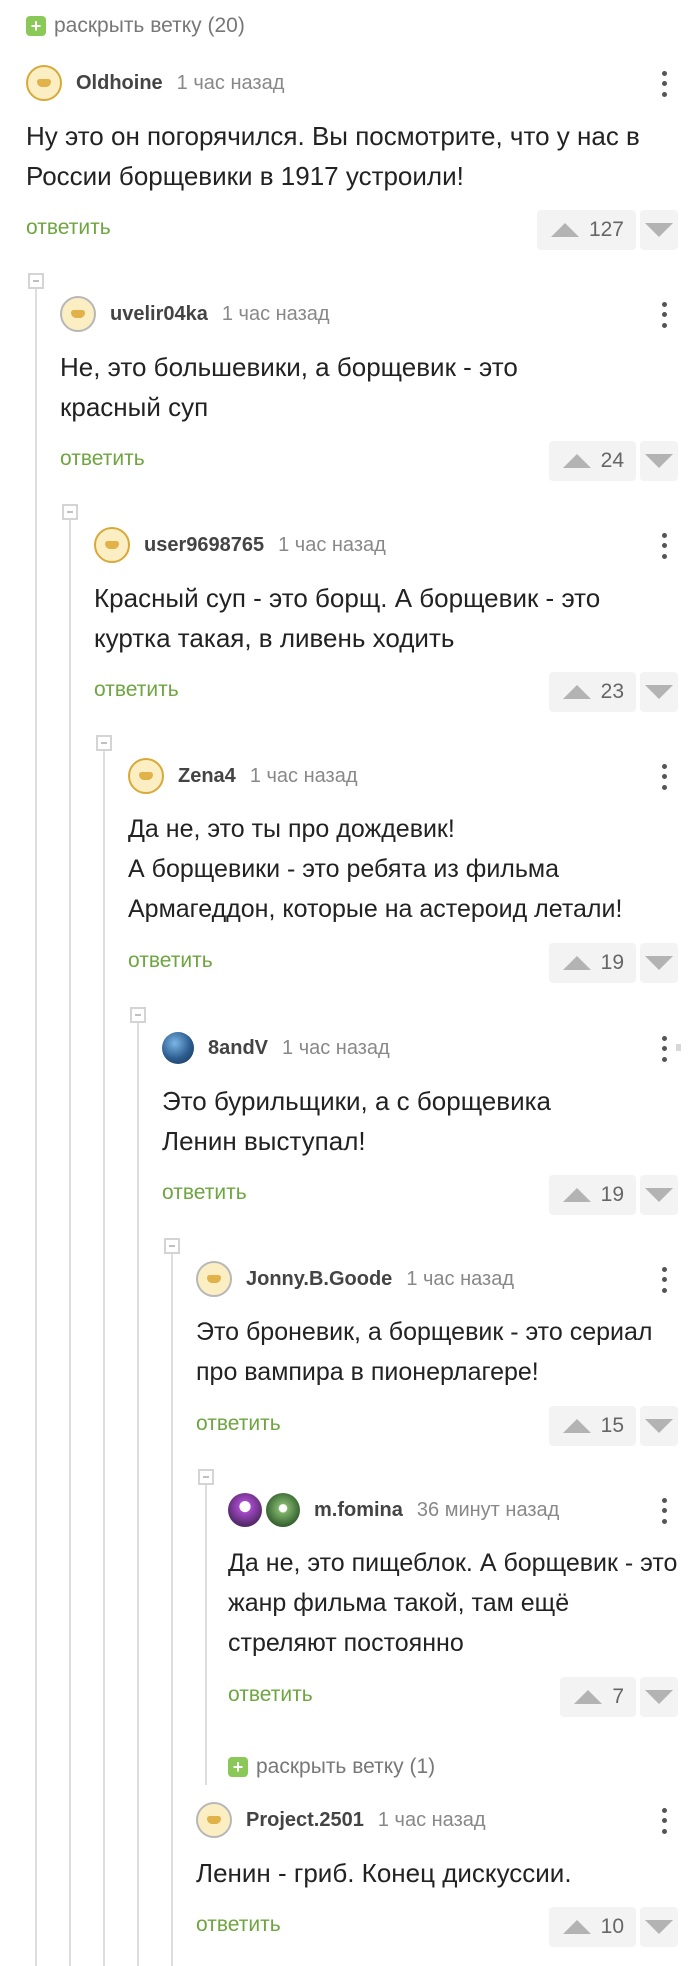 The image size is (700, 1966). Describe the element at coordinates (119, 83) in the screenshot. I see `comment-author: Oldhoine` at that location.